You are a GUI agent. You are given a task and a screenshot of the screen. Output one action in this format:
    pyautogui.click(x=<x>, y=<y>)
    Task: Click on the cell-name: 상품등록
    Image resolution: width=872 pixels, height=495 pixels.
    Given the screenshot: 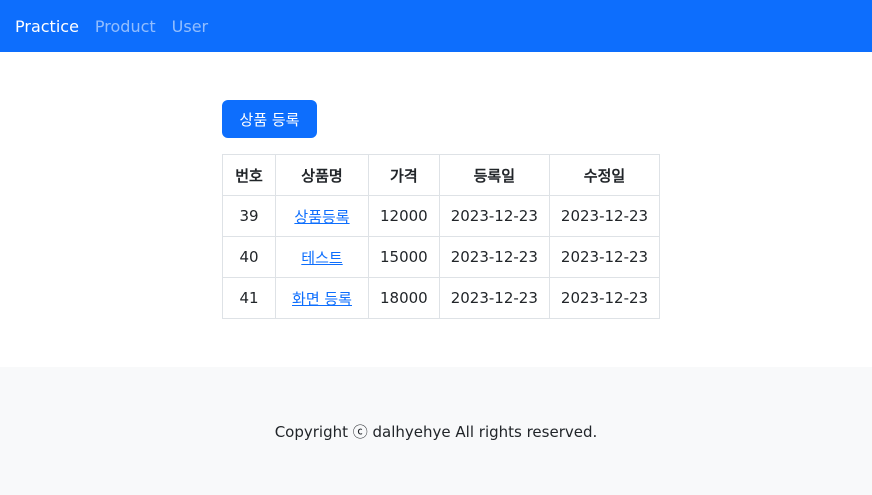 What is the action you would take?
    pyautogui.click(x=322, y=216)
    